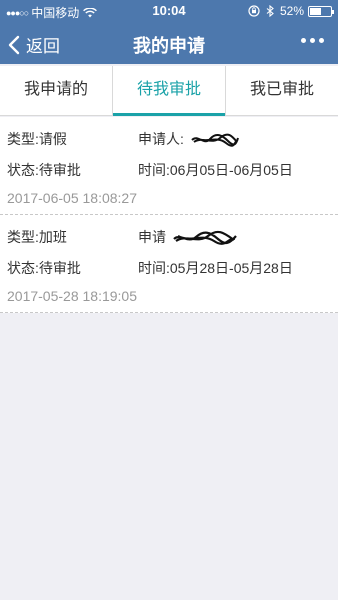 The height and width of the screenshot is (600, 338). Describe the element at coordinates (189, 139) in the screenshot. I see `item-applicant: 申请人:` at that location.